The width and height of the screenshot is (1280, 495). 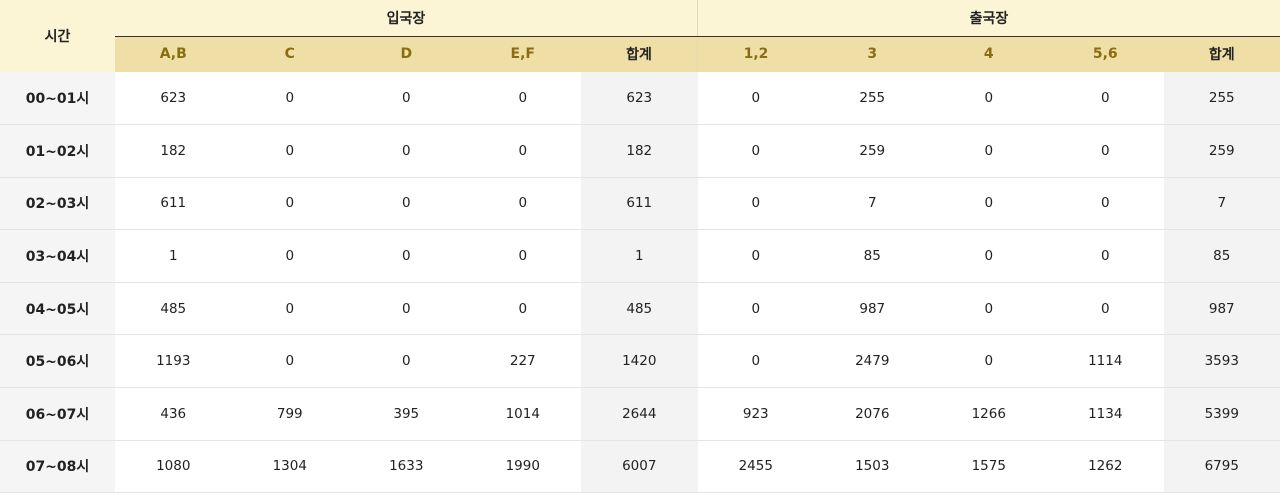 I want to click on departure-total-cell: 3593, so click(x=1221, y=361).